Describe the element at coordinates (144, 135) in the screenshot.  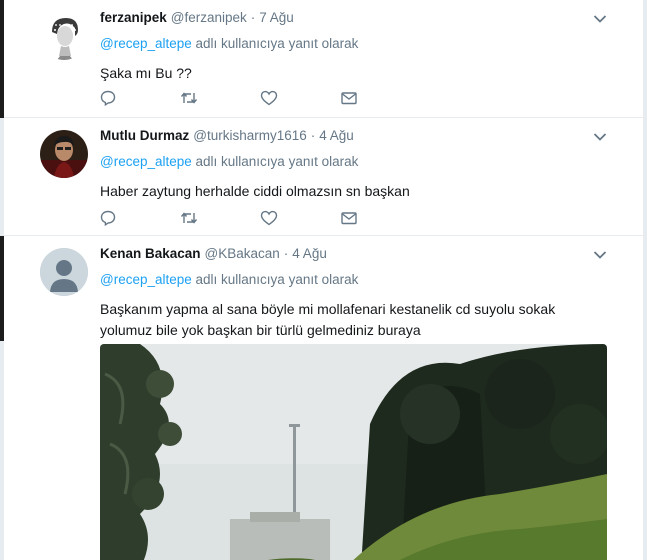
I see `user-fullname: Mutlu Durmaz` at that location.